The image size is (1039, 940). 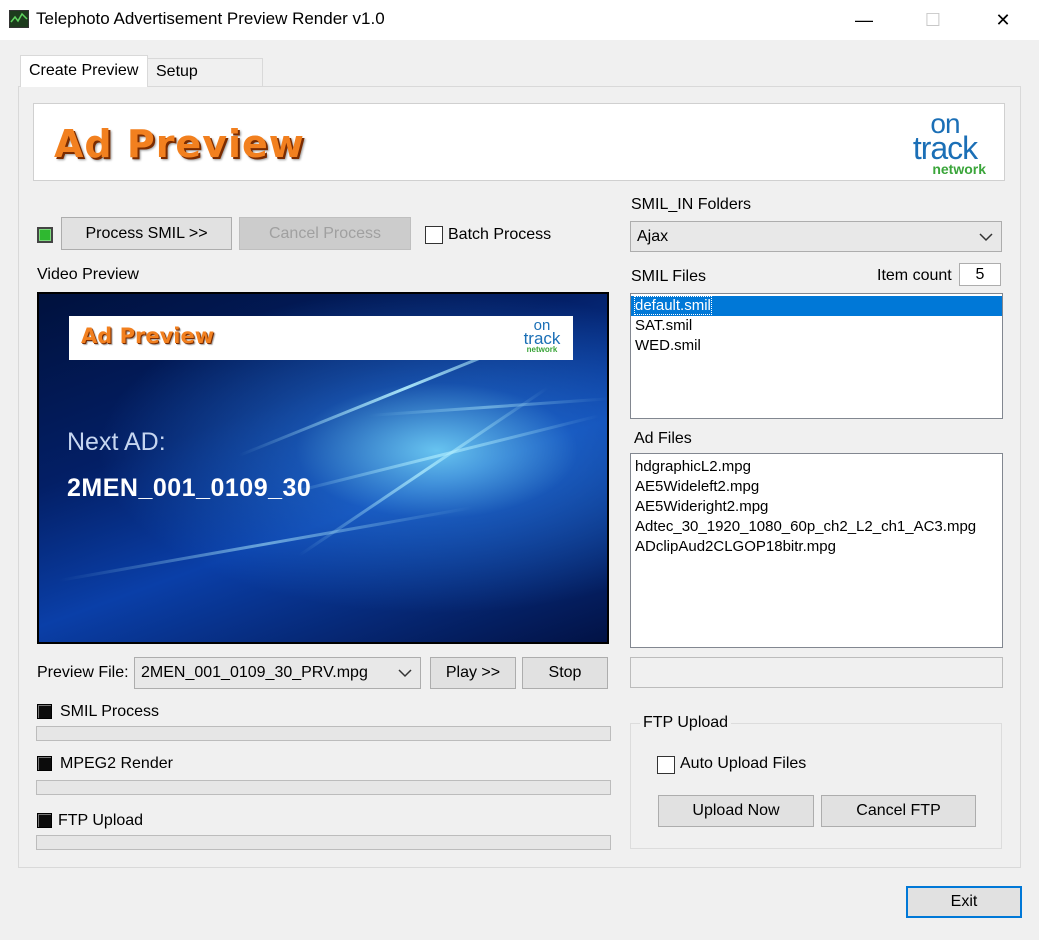 What do you see at coordinates (325, 233) in the screenshot?
I see `cancel-process-button: Cancel Process` at bounding box center [325, 233].